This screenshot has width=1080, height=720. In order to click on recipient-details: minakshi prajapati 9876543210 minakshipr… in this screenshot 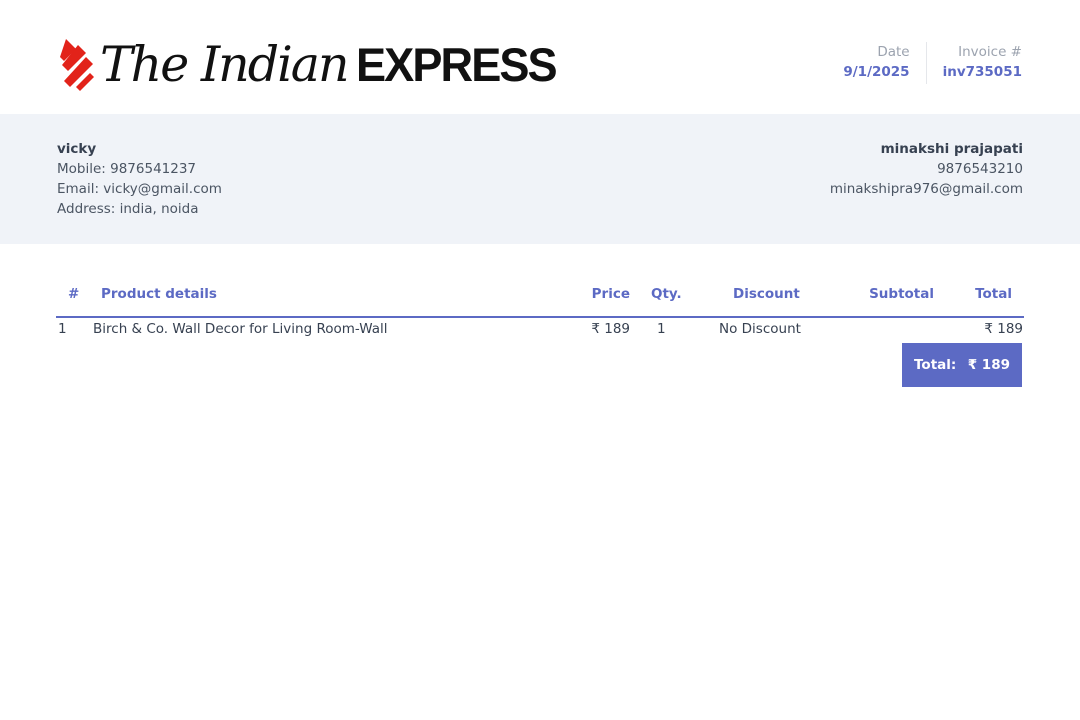, I will do `click(926, 169)`.